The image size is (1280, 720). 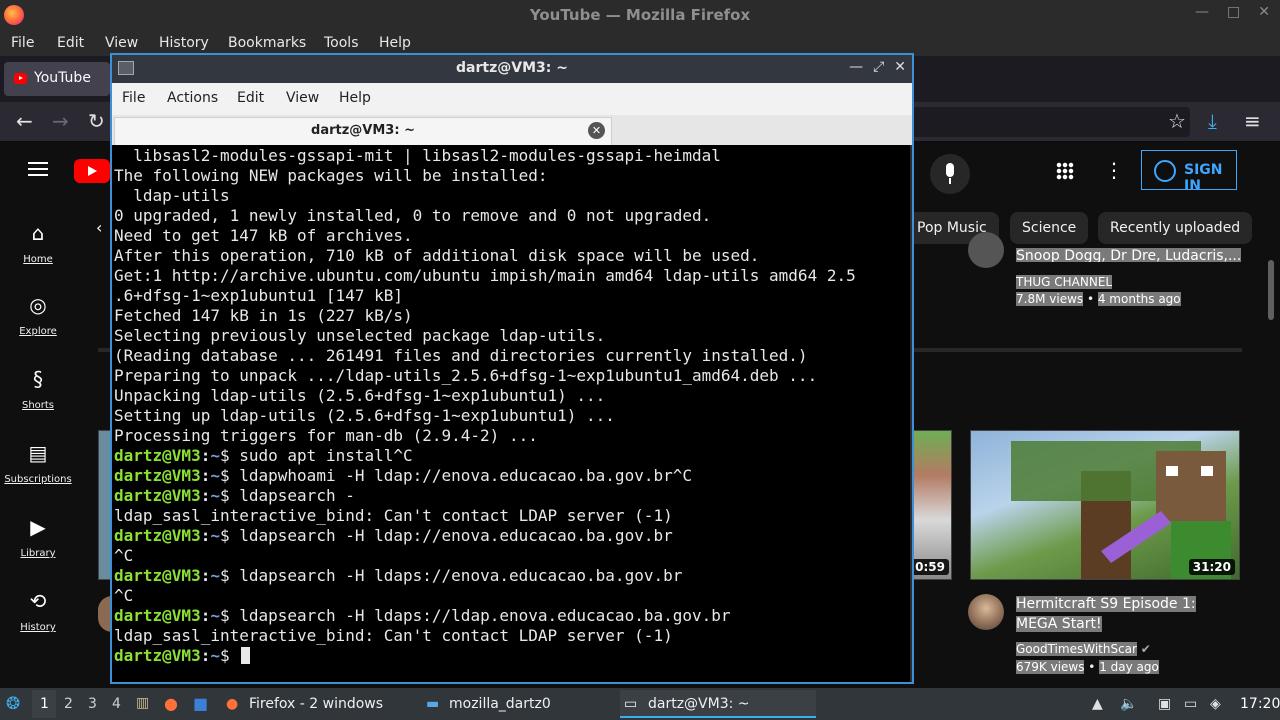 What do you see at coordinates (267, 43) in the screenshot?
I see `menu-bookmarks: Bookmarks` at bounding box center [267, 43].